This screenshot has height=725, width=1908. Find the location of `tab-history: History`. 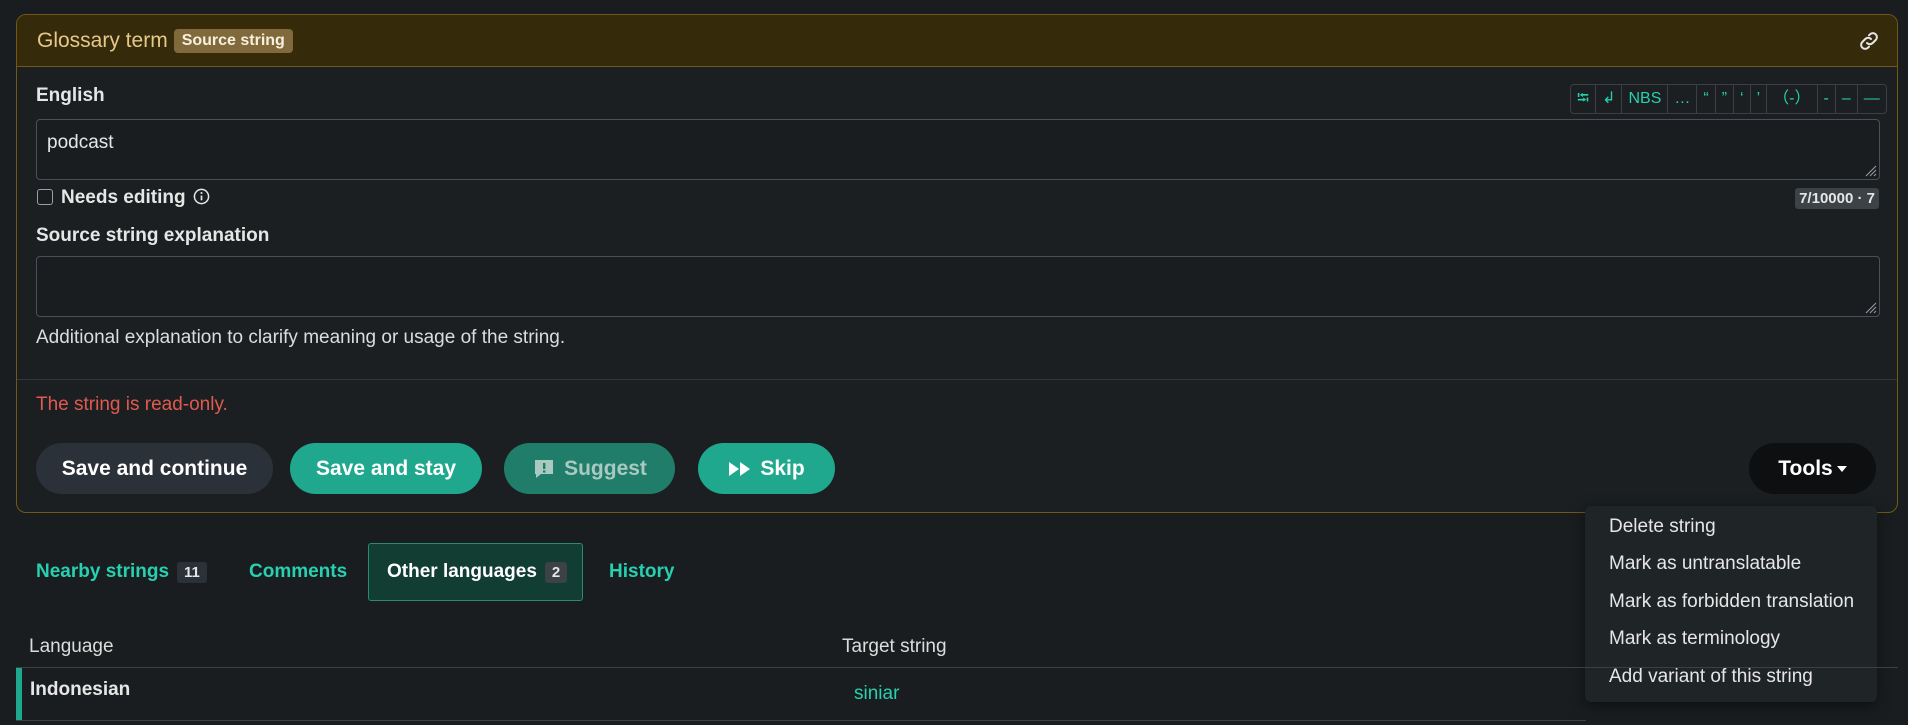

tab-history: History is located at coordinates (641, 572).